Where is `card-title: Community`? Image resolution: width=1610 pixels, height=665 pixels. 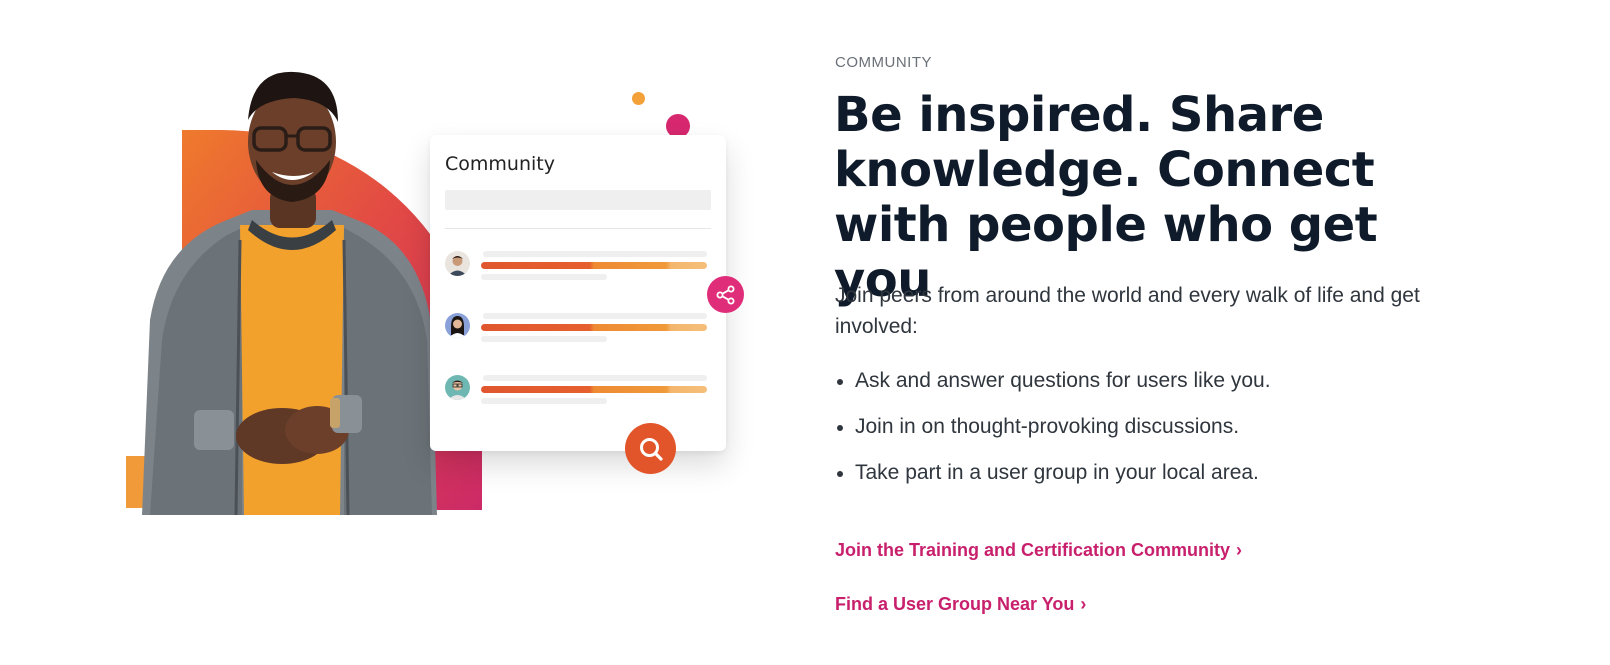
card-title: Community is located at coordinates (500, 164).